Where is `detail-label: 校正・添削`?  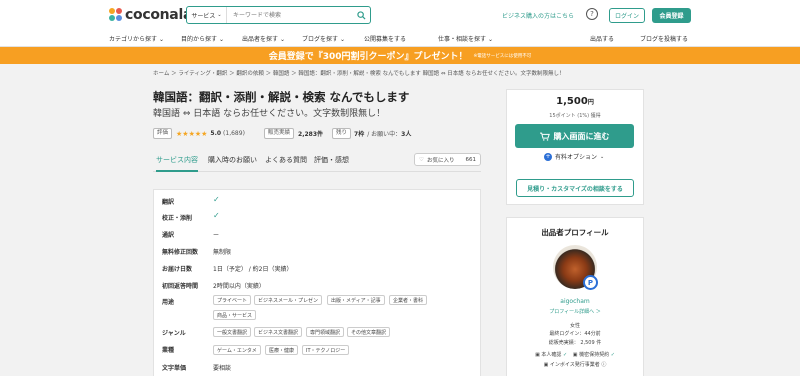 detail-label: 校正・添削 is located at coordinates (177, 218).